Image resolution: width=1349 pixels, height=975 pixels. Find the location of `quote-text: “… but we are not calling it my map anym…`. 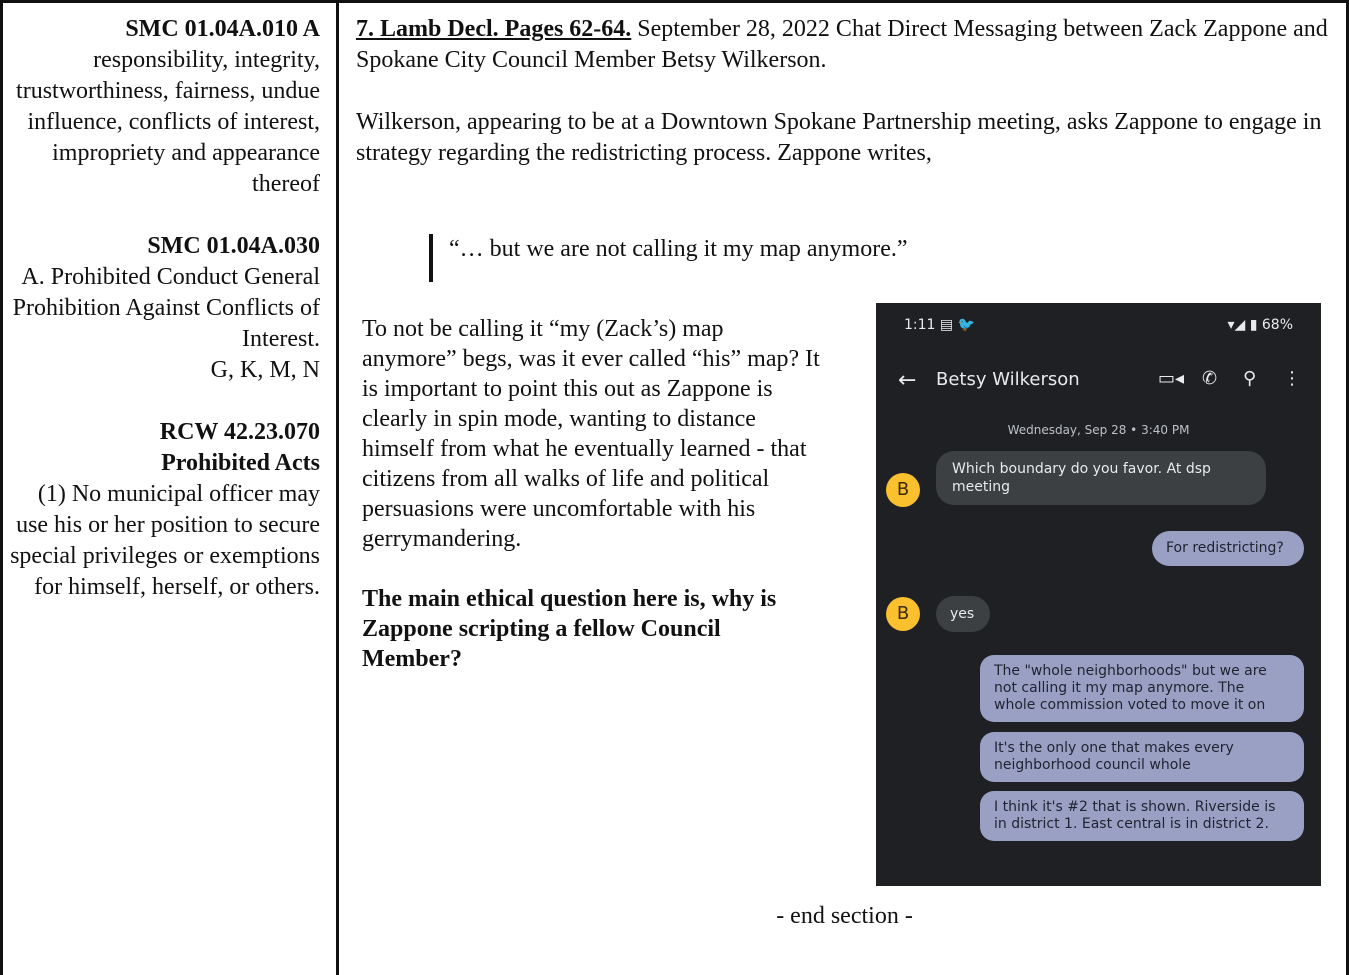

quote-text: “… but we are not calling it my map anym… is located at coordinates (678, 249).